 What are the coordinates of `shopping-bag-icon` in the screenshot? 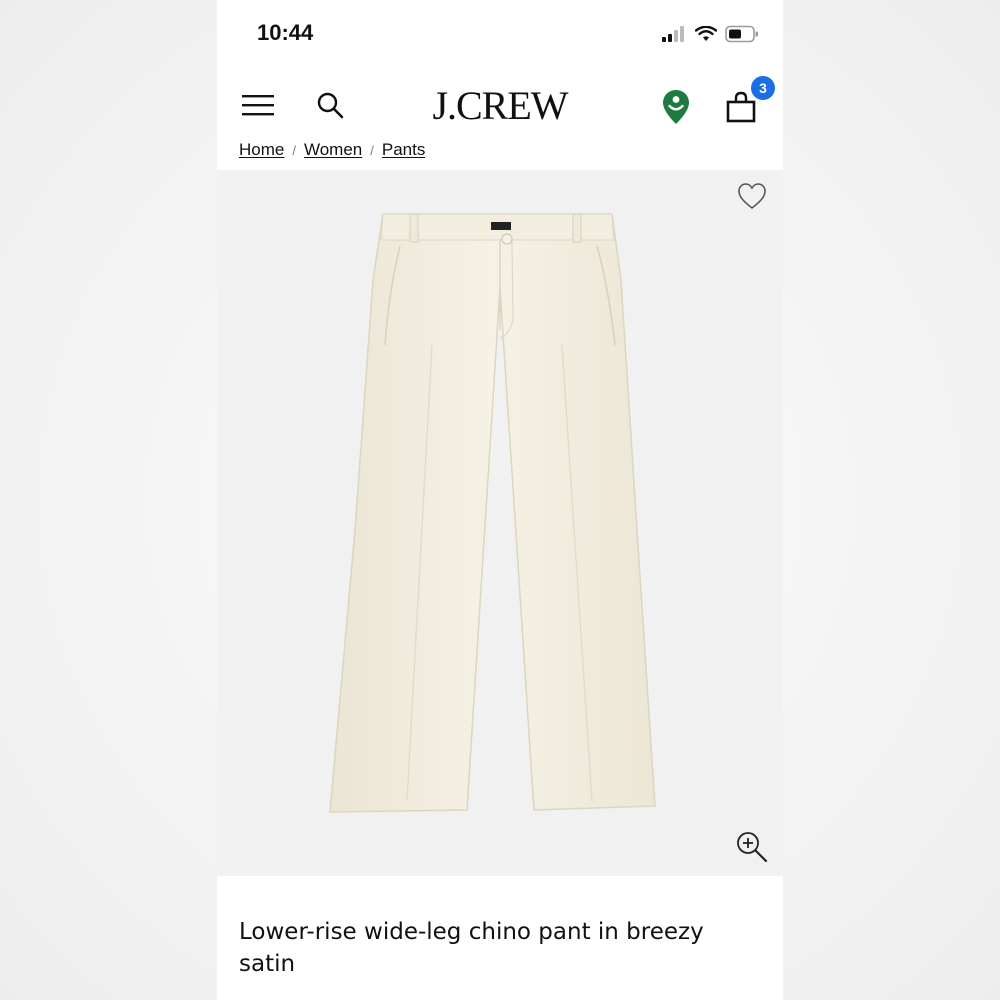 It's located at (741, 107).